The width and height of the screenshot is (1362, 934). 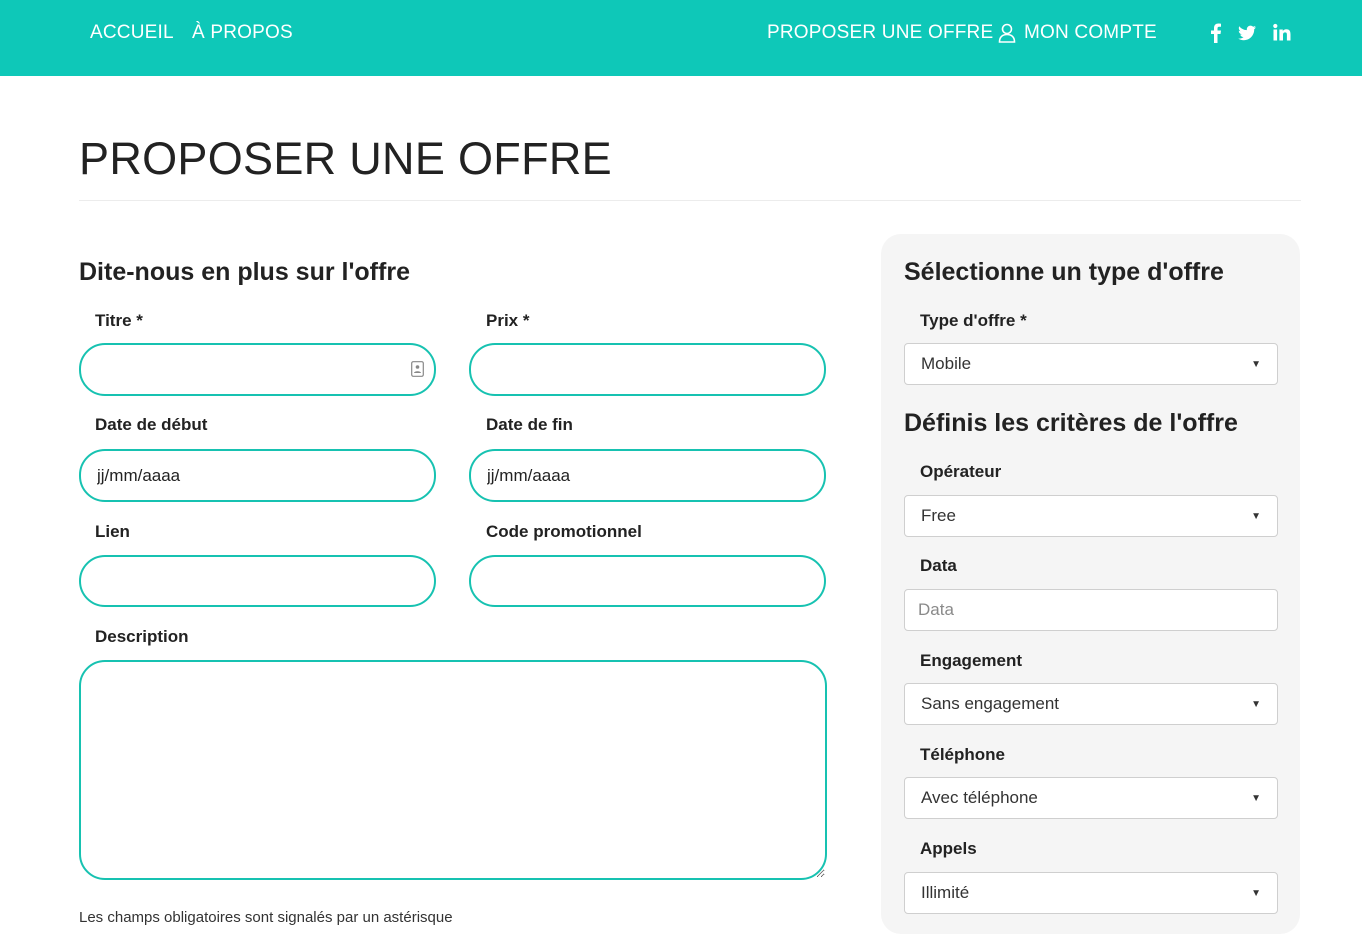 What do you see at coordinates (1091, 516) in the screenshot?
I see `operator-select: Free ▼` at bounding box center [1091, 516].